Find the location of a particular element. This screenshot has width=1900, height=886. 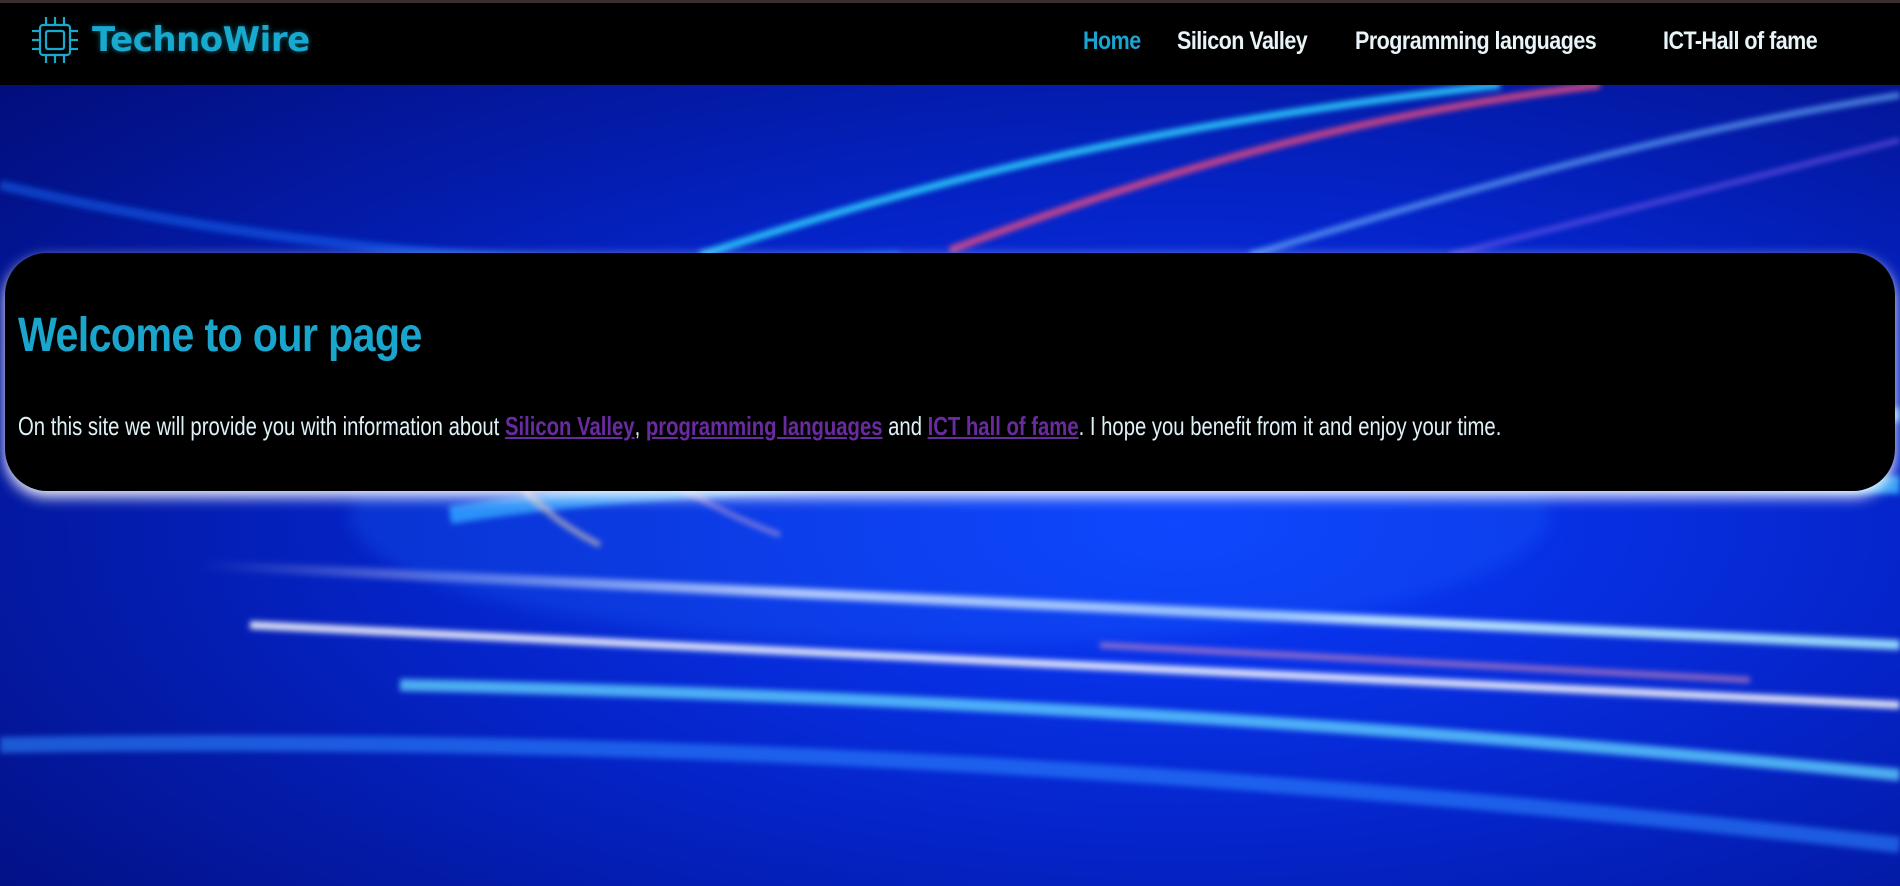

link-silicon-valley: Silicon Valley is located at coordinates (570, 426).